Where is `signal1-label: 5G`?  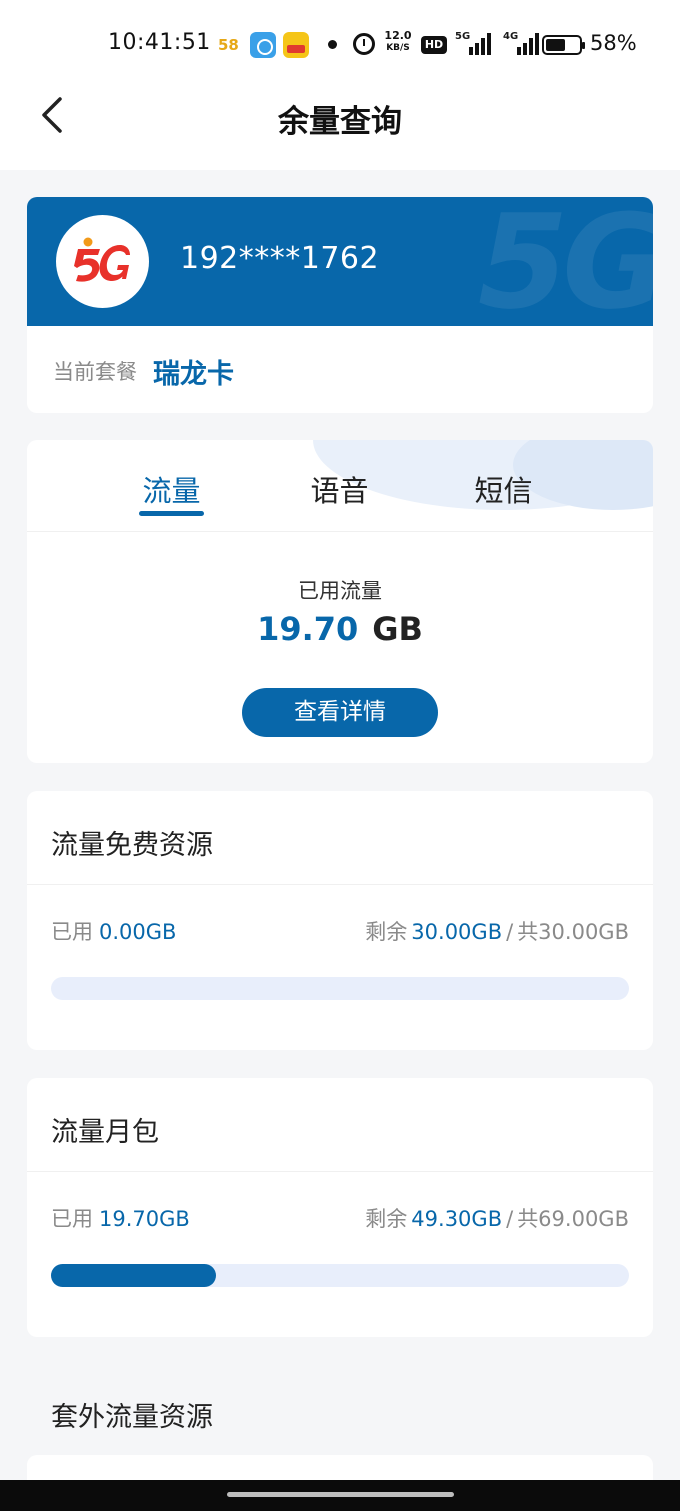
signal1-label: 5G is located at coordinates (463, 36).